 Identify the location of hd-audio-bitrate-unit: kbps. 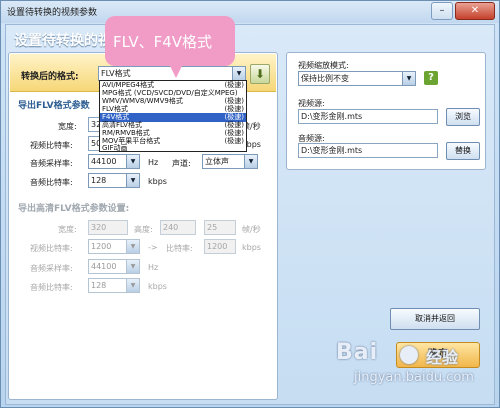
(157, 286).